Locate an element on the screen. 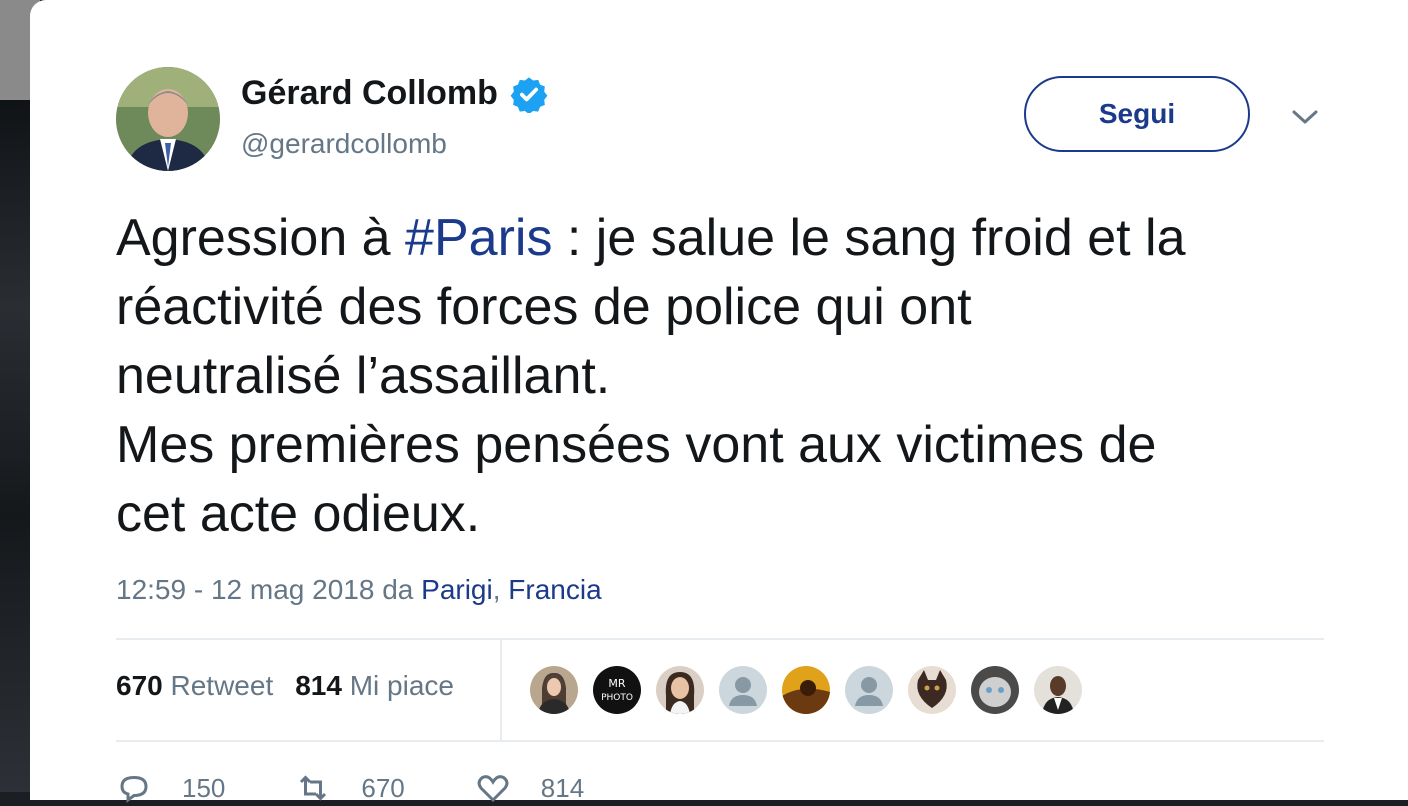  hashtag-link: #Paris is located at coordinates (478, 238).